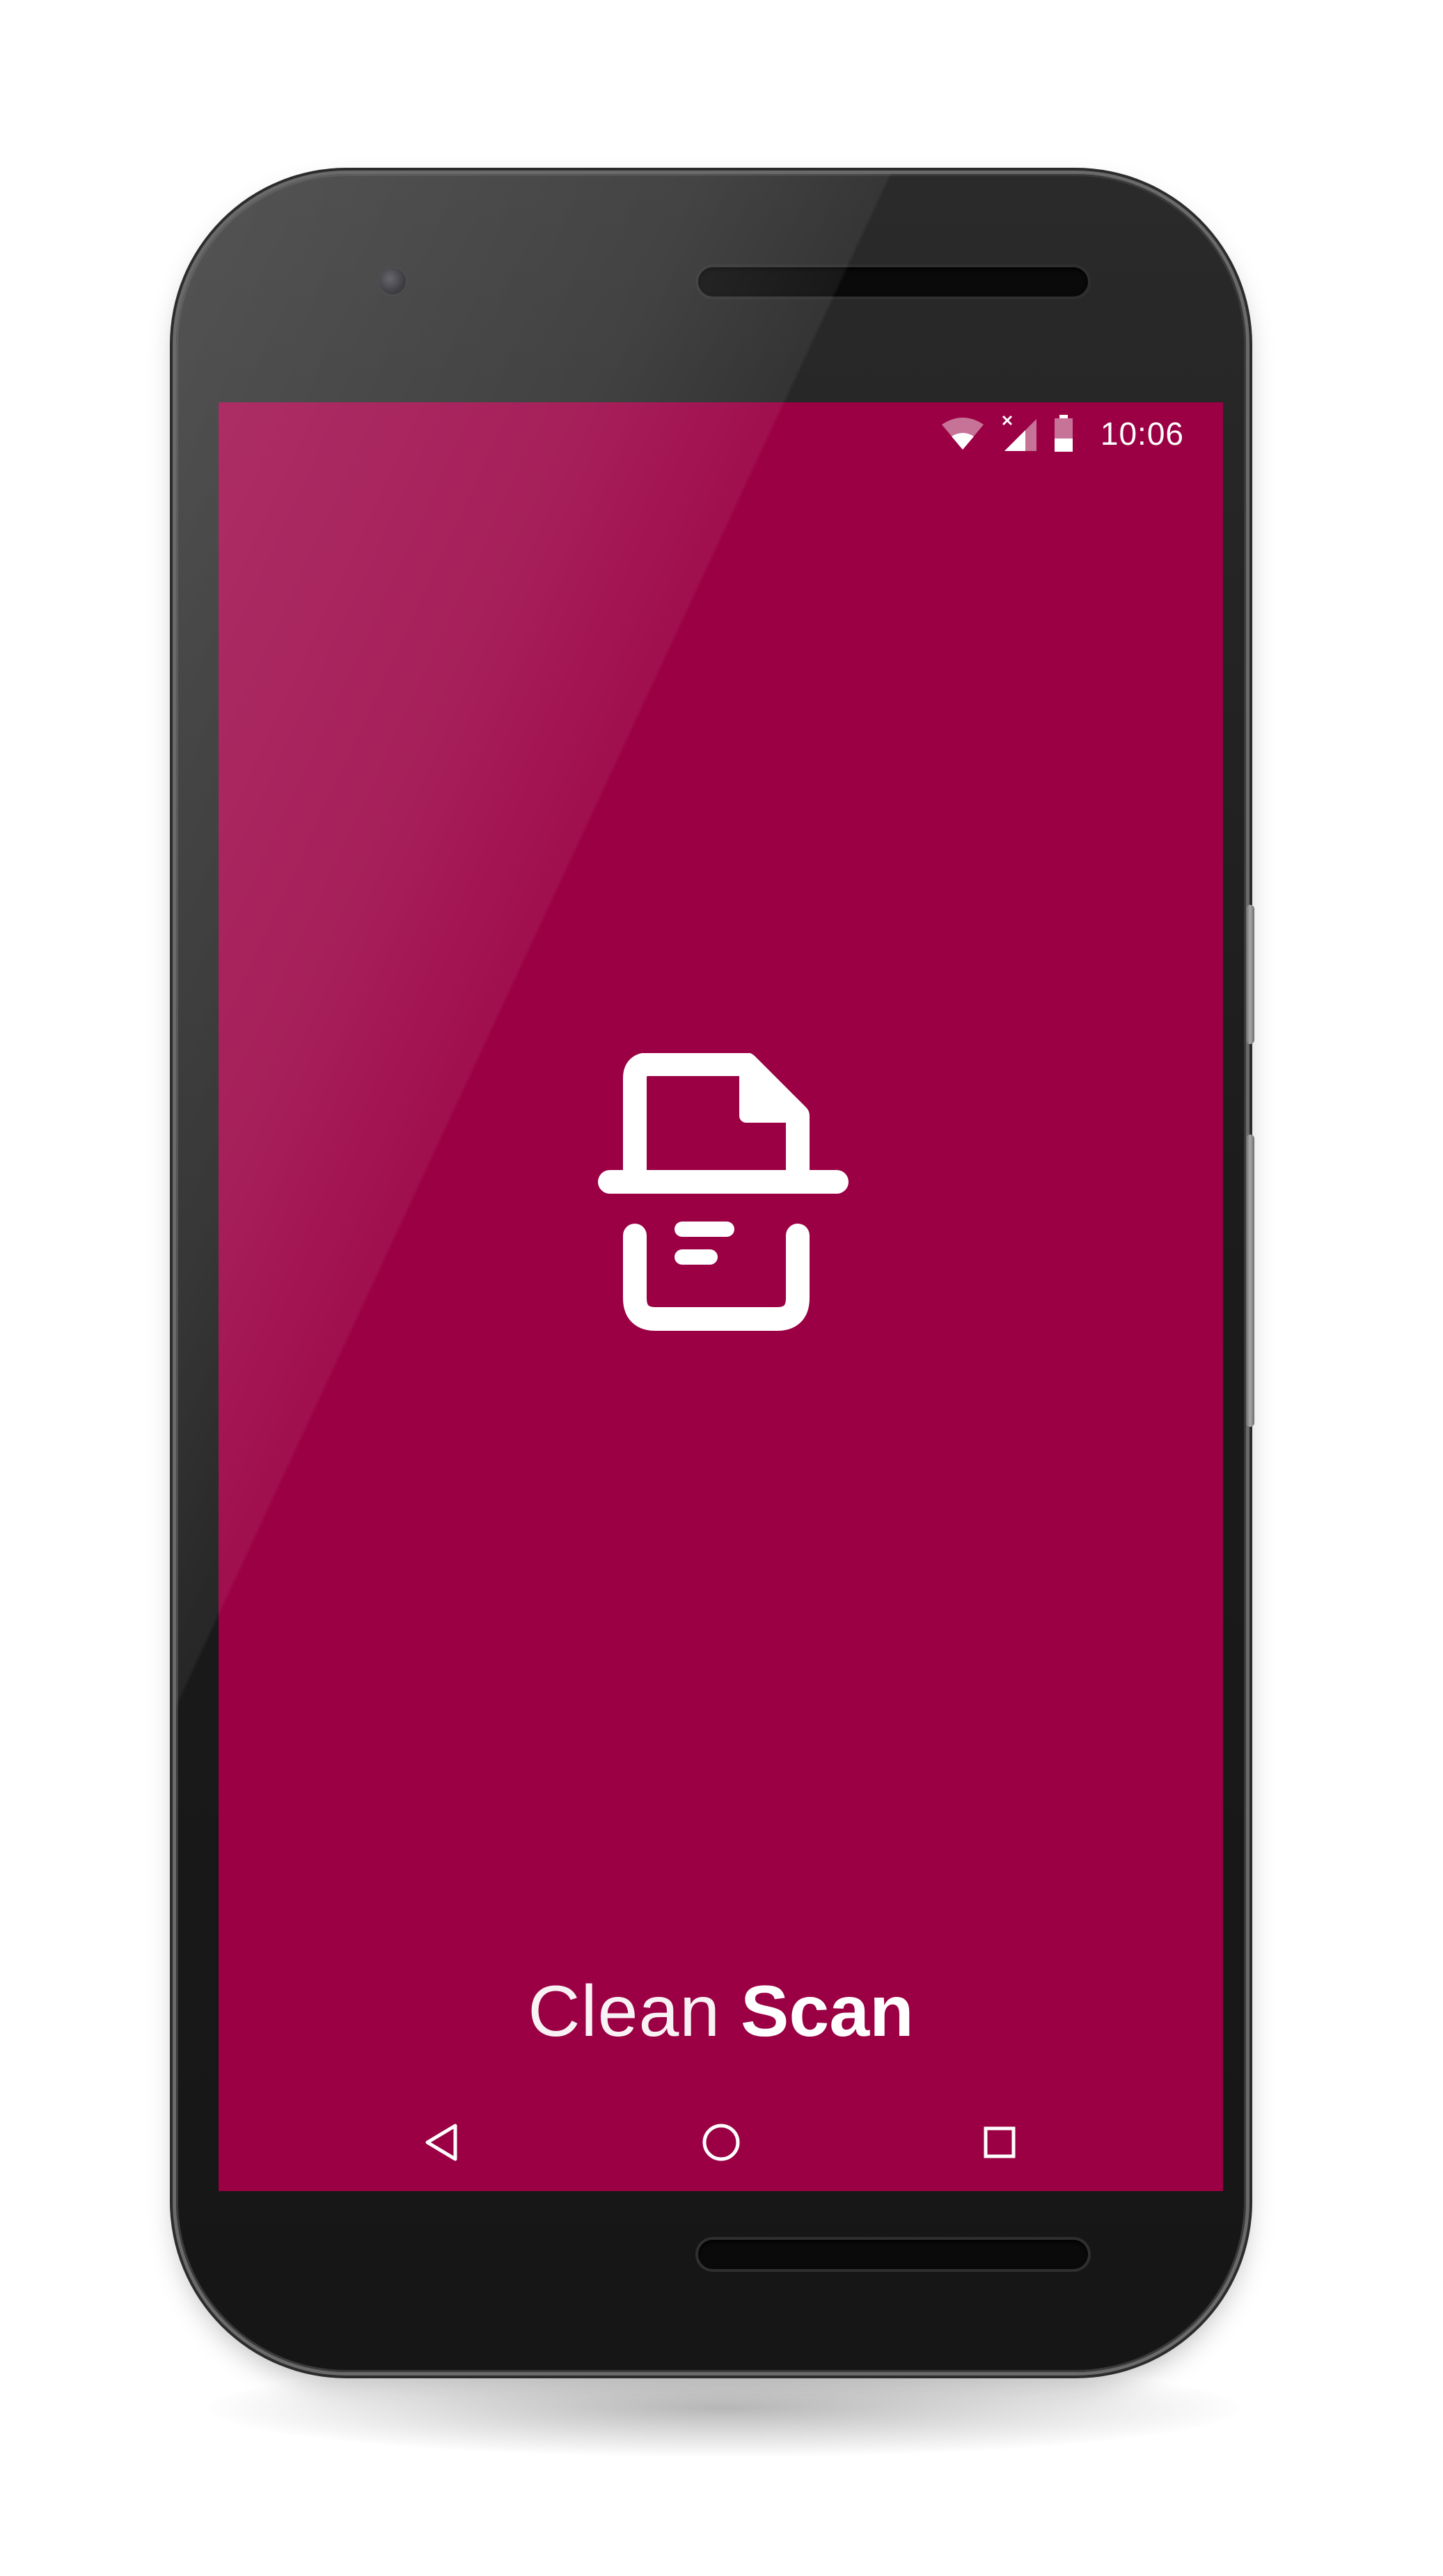  Describe the element at coordinates (827, 2011) in the screenshot. I see `brand-name-bold: Scan` at that location.